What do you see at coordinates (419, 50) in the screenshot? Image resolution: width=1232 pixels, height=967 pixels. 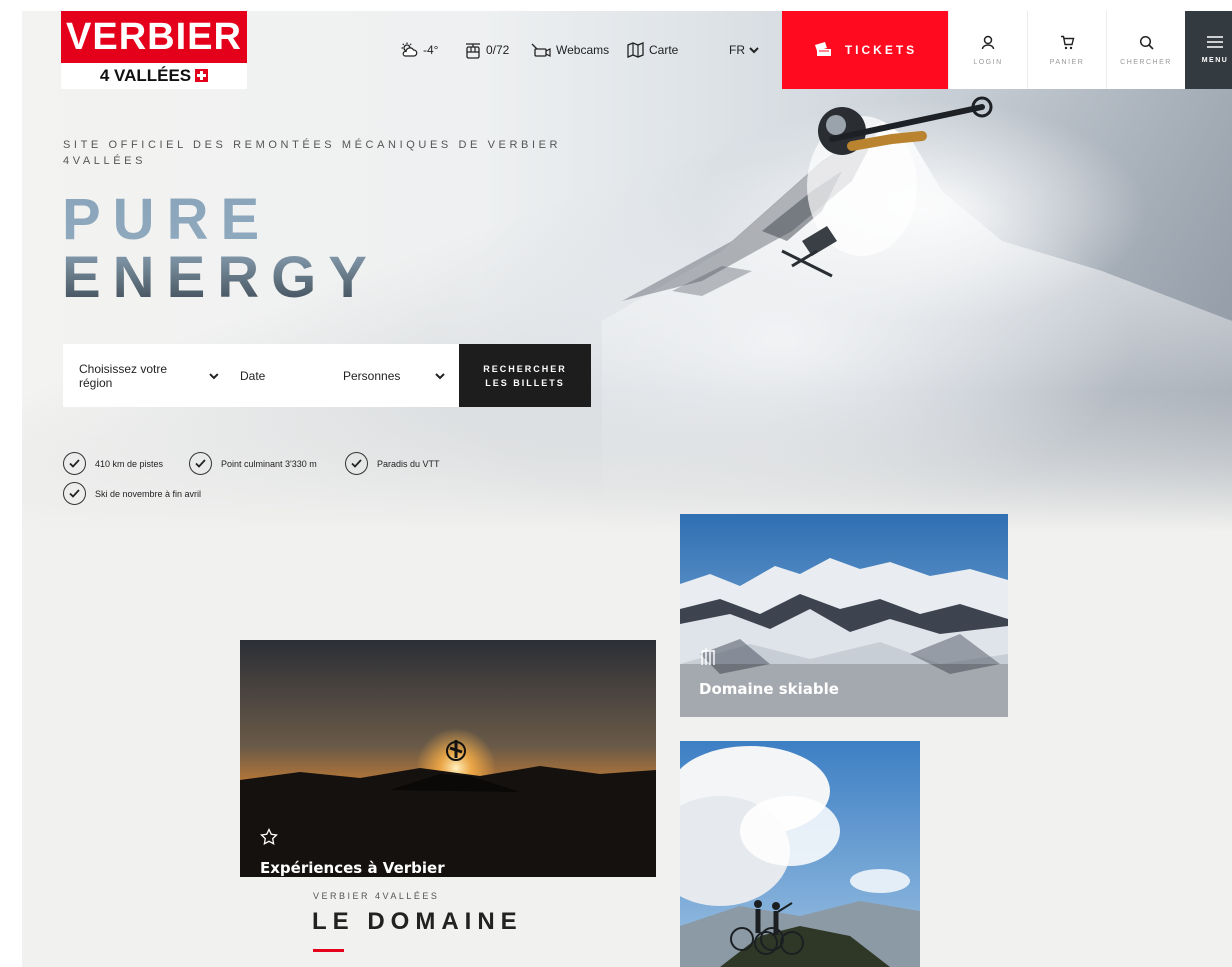 I see `weather-link: -4°` at bounding box center [419, 50].